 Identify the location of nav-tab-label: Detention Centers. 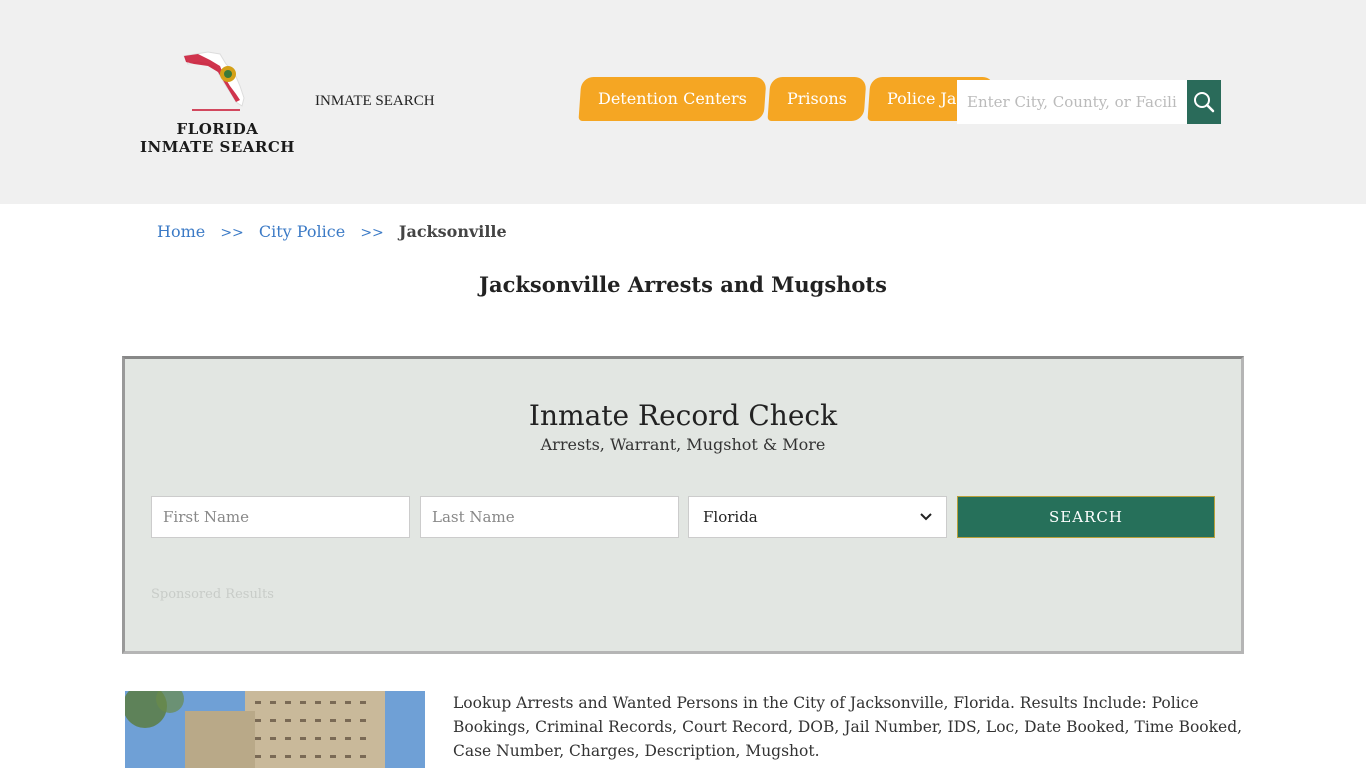
(672, 98).